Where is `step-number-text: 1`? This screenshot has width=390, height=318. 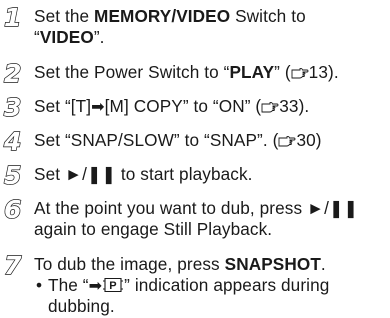 step-number-text: 1 is located at coordinates (12, 17).